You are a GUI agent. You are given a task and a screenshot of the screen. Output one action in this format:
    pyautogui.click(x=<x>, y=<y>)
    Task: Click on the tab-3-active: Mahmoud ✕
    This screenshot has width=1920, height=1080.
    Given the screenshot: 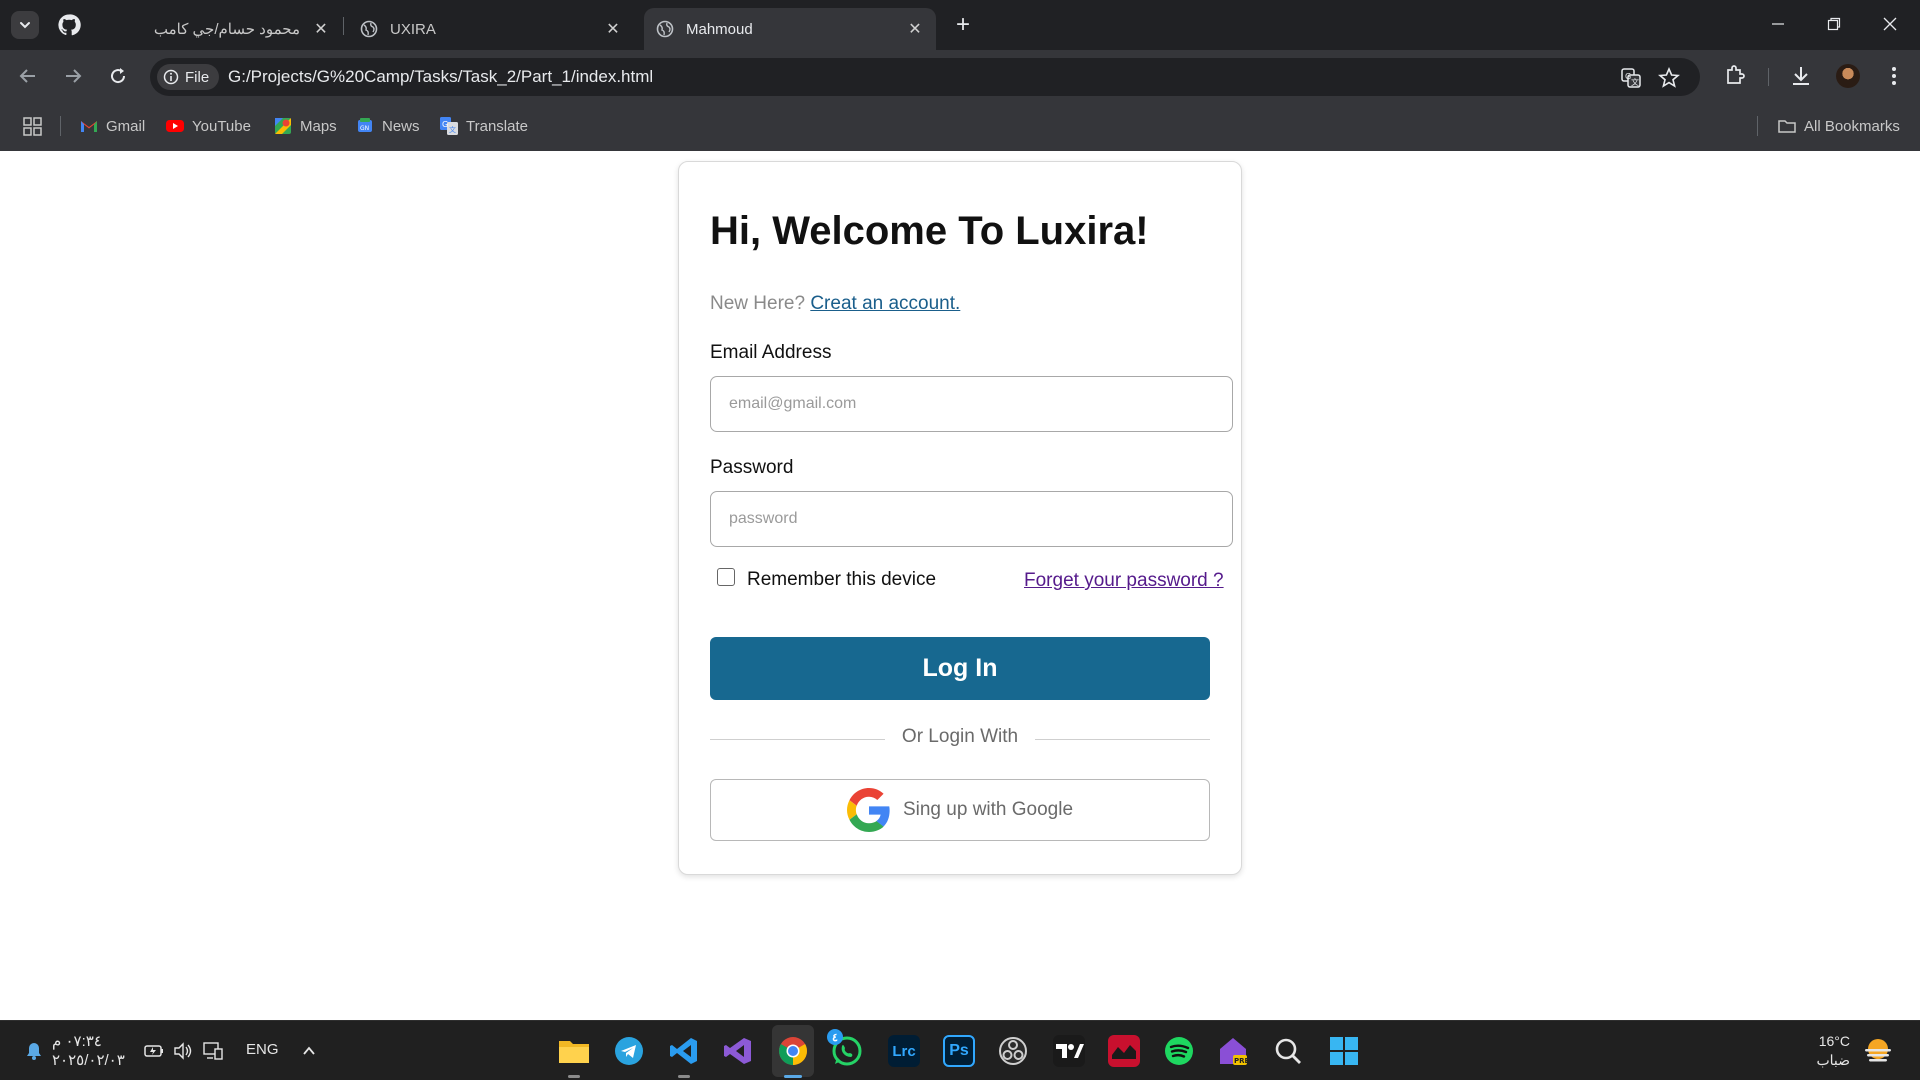 What is the action you would take?
    pyautogui.click(x=790, y=29)
    